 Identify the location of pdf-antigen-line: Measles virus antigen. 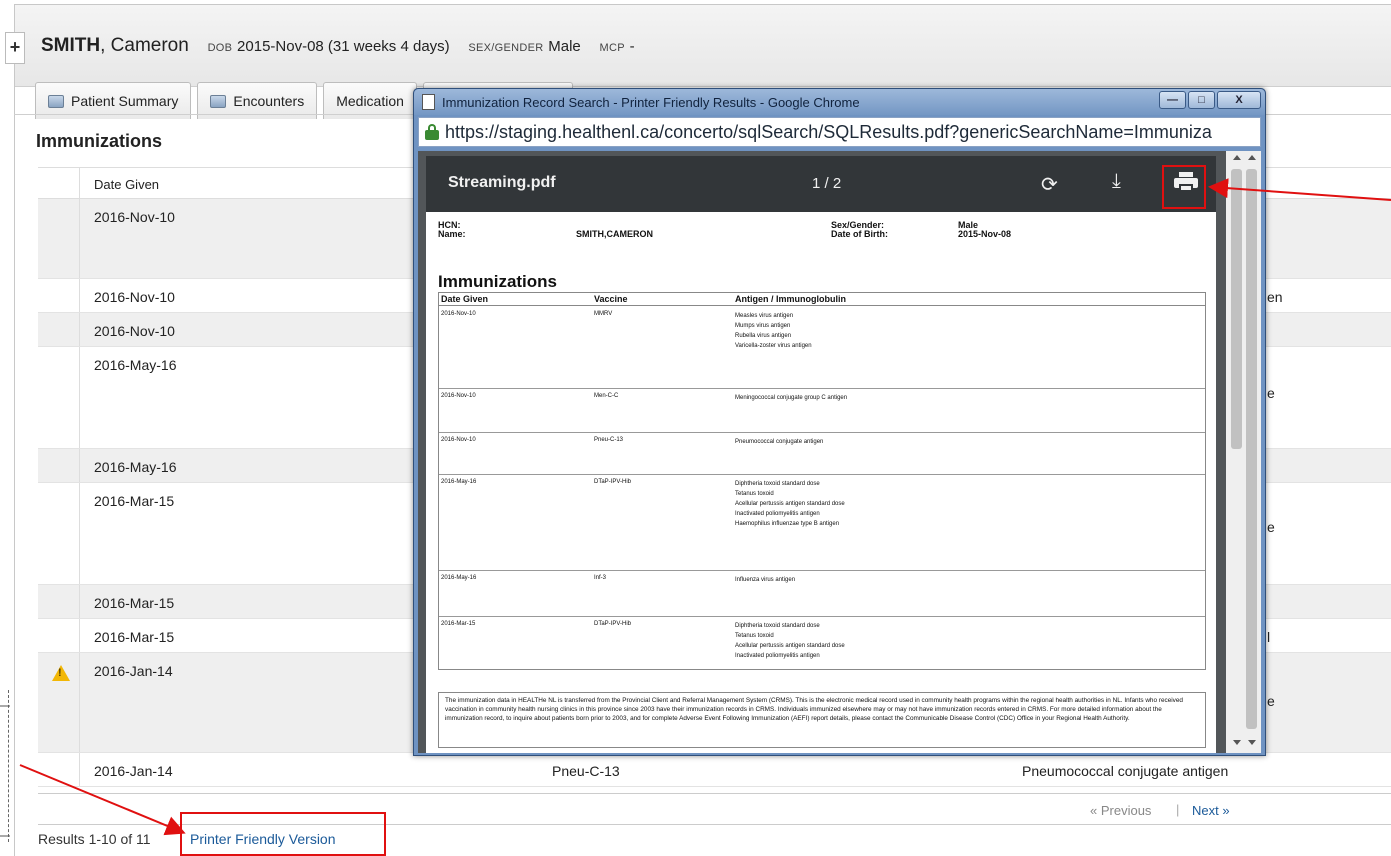
(764, 316).